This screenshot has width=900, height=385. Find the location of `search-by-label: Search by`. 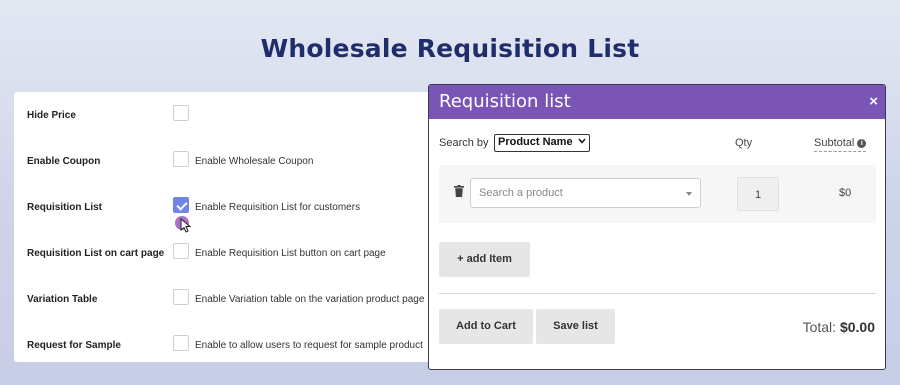

search-by-label: Search by is located at coordinates (464, 143).